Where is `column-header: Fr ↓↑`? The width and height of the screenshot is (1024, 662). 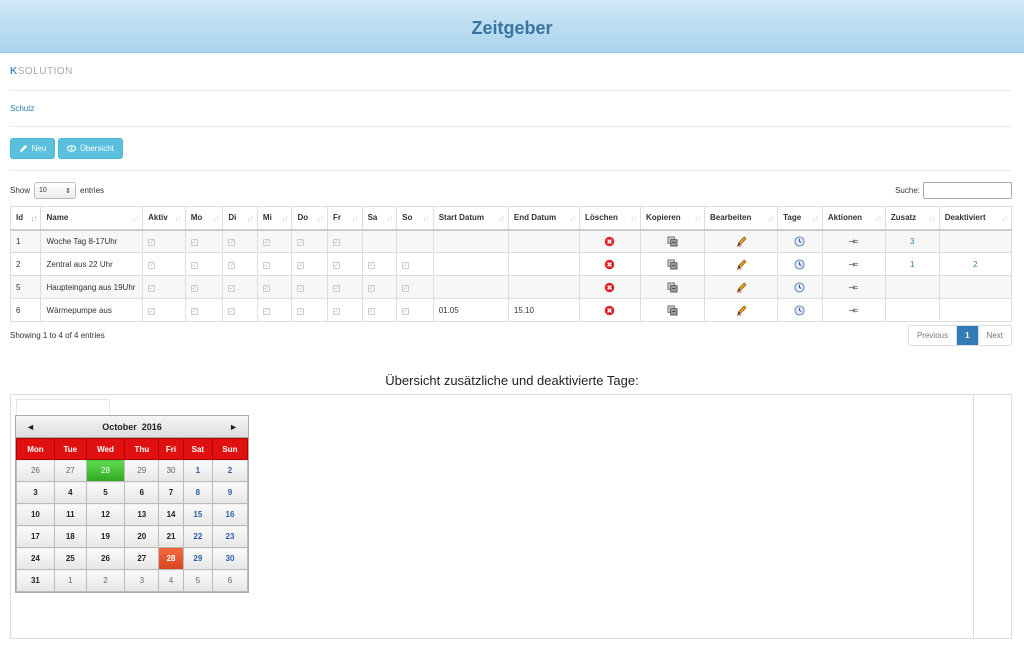
column-header: Fr ↓↑ is located at coordinates (345, 218).